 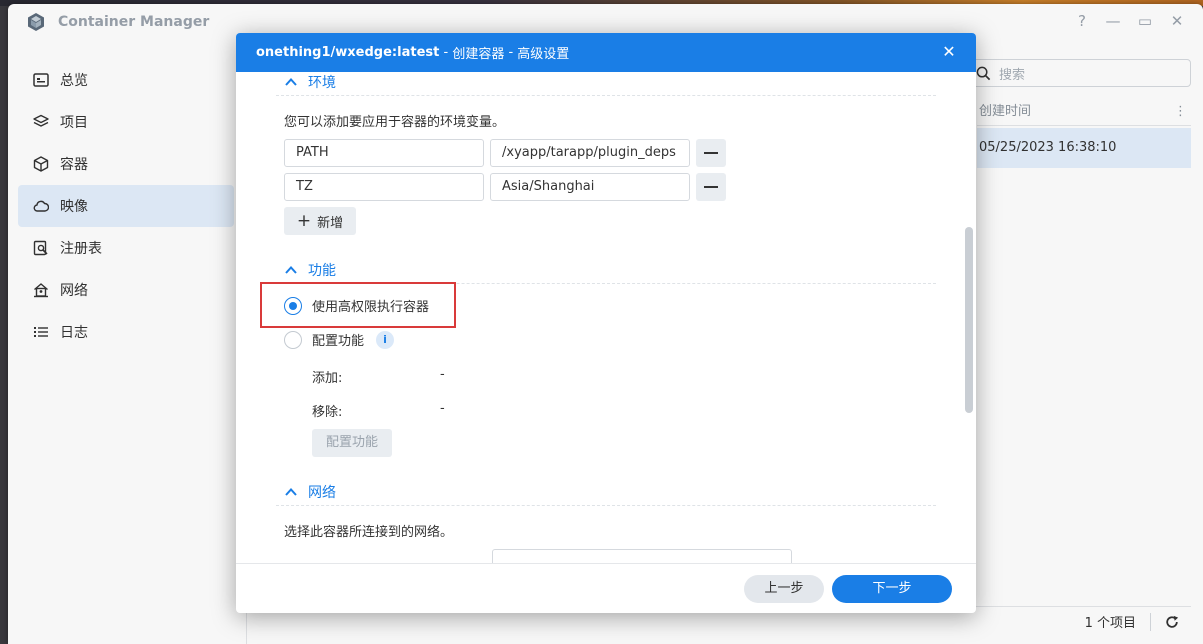 I want to click on env-description: 您可以添加要应用于容器的环境变量。, so click(x=395, y=122).